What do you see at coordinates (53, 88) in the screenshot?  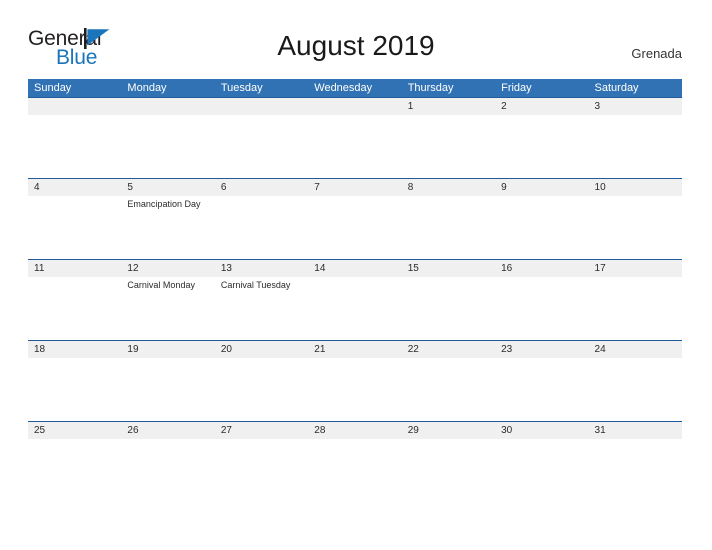 I see `weekday-header-sunday: Sunday` at bounding box center [53, 88].